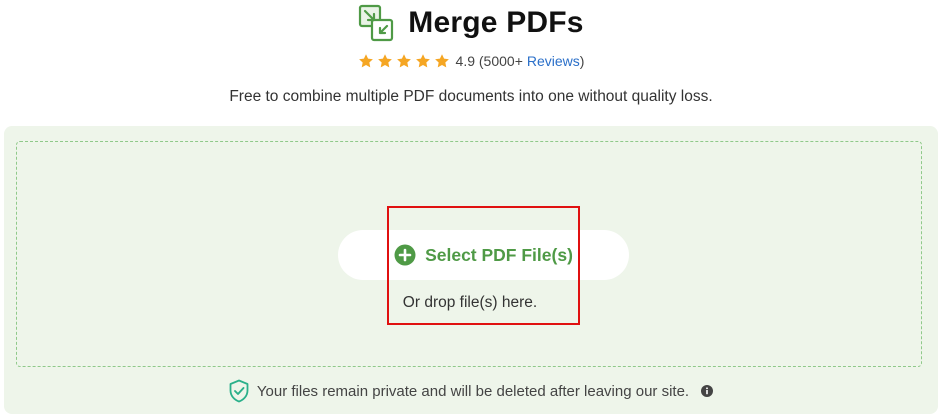 Image resolution: width=942 pixels, height=417 pixels. What do you see at coordinates (499, 254) in the screenshot?
I see `select-pdf-label: Select PDF File(s)` at bounding box center [499, 254].